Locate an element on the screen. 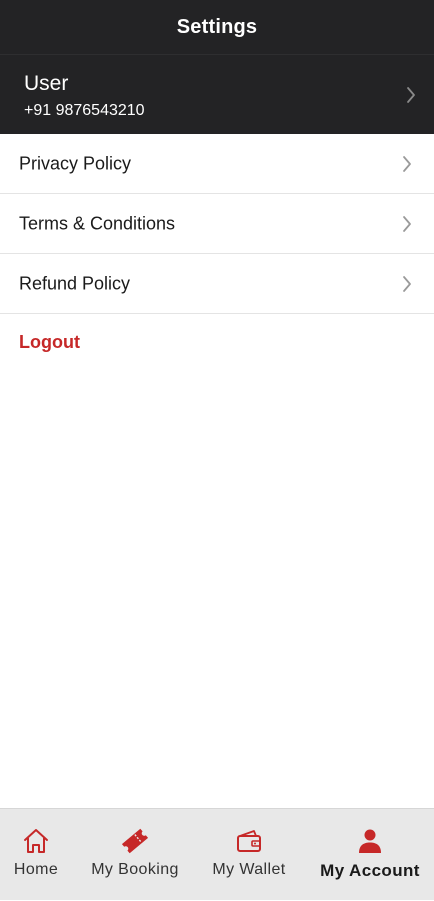 Image resolution: width=434 pixels, height=901 pixels. tab-my-account: My Account is located at coordinates (370, 855).